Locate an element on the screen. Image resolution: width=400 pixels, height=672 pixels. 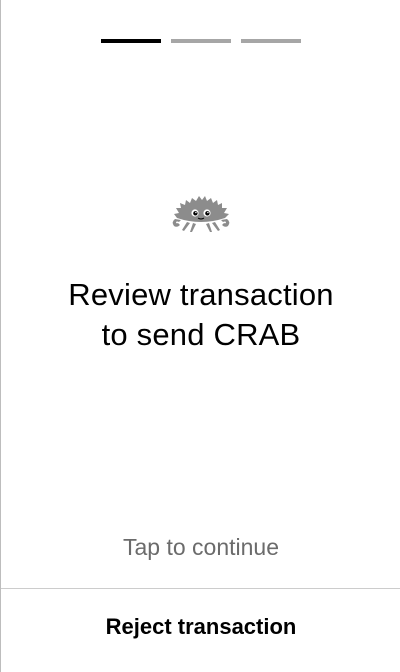
reject-button-label: Reject transaction is located at coordinates (201, 626).